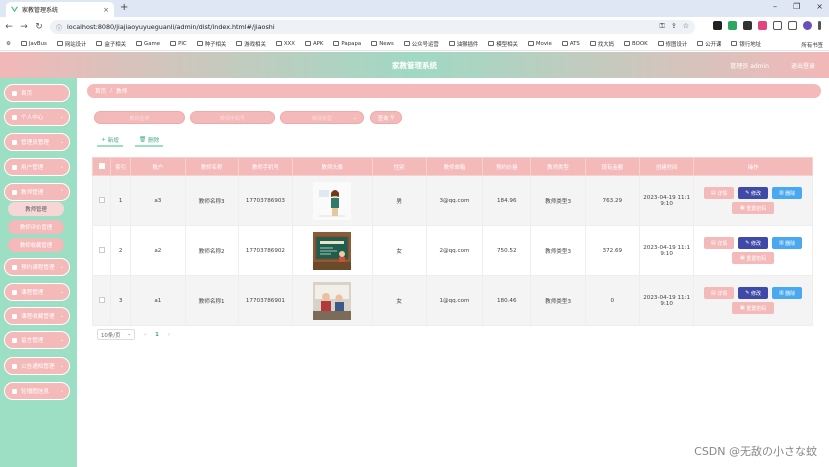  I want to click on bookmark-12: 油猴插件, so click(463, 44).